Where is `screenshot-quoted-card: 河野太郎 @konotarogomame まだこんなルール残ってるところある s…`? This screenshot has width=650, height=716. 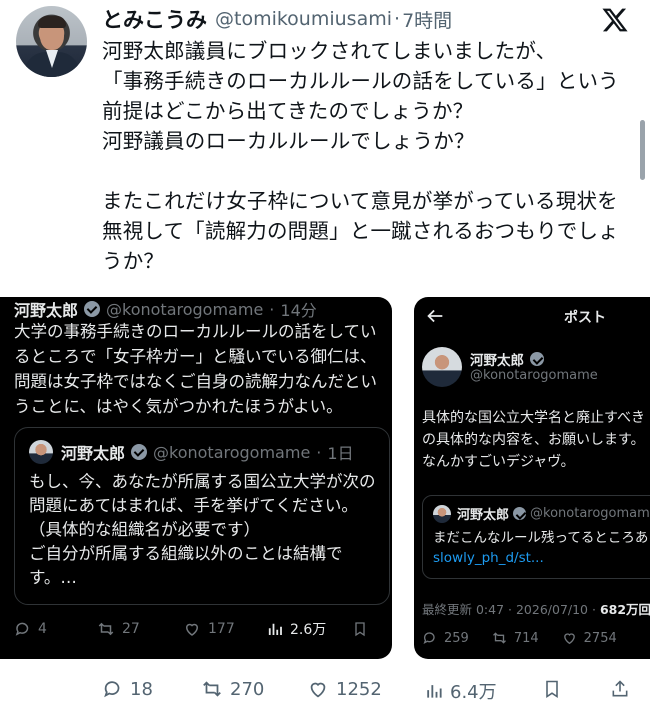
screenshot-quoted-card: 河野太郎 @konotarogomame まだこんなルール残ってるところある s… is located at coordinates (536, 537).